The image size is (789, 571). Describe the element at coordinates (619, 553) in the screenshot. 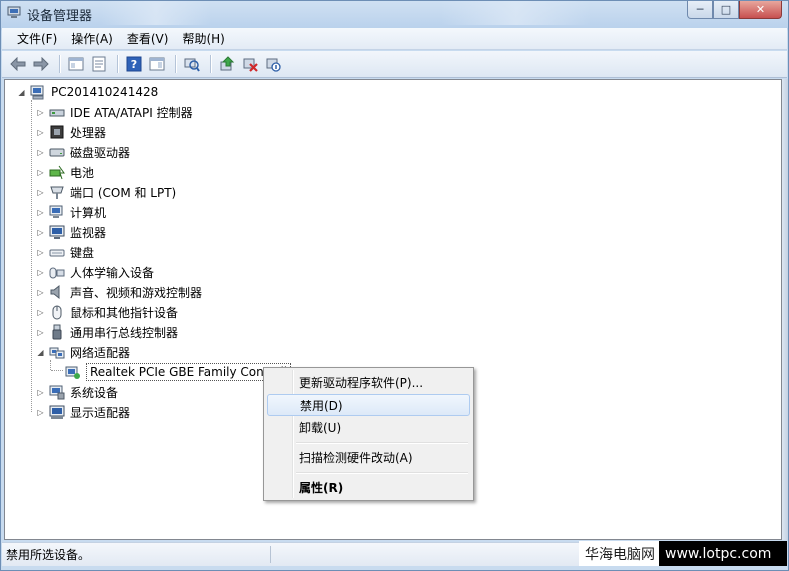

I see `watermark-site-name: 华海电脑网` at that location.